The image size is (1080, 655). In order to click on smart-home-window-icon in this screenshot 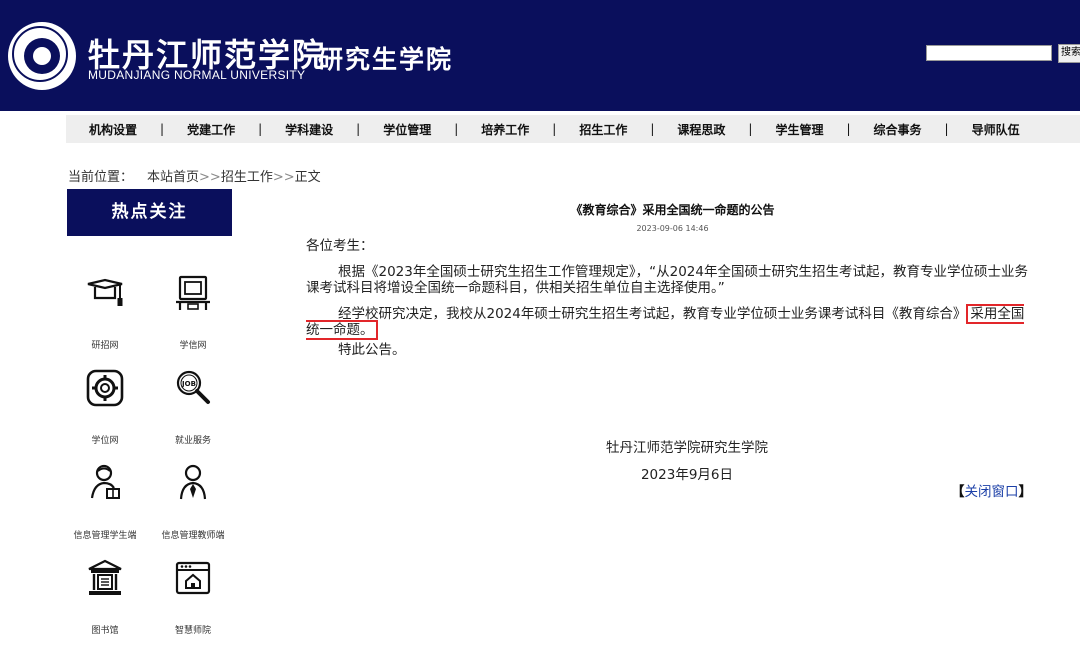, I will do `click(193, 578)`.